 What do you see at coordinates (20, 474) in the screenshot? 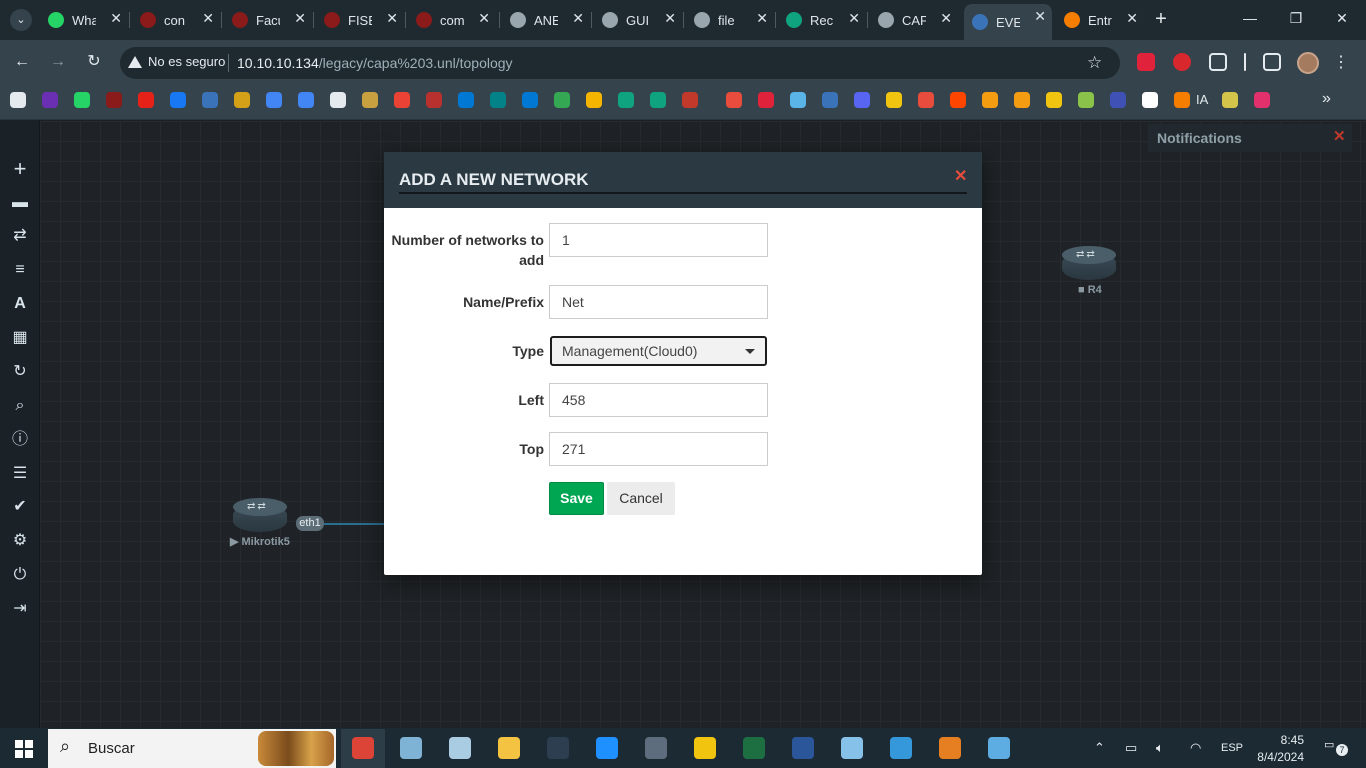
I see `list-icon: ☰` at bounding box center [20, 474].